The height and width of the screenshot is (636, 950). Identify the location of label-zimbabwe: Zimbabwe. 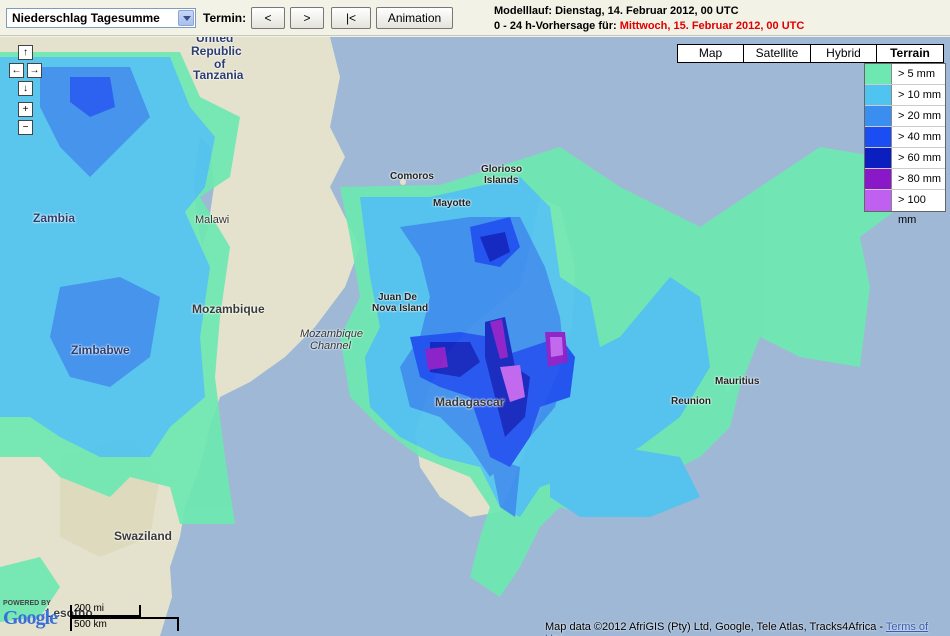
(100, 350).